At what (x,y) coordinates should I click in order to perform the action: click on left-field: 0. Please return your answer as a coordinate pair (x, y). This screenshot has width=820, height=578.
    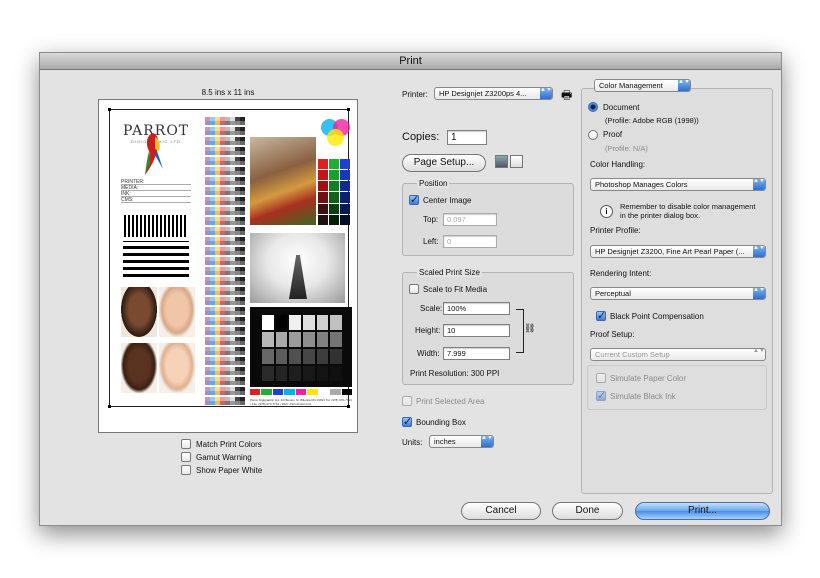
    Looking at the image, I should click on (470, 241).